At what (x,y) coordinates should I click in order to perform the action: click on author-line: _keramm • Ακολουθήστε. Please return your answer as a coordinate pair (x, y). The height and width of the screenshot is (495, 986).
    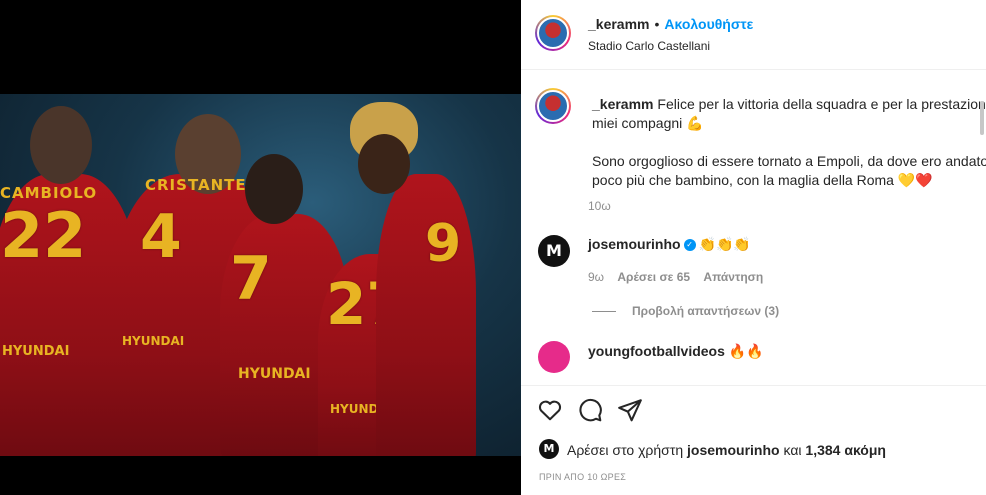
    Looking at the image, I should click on (670, 25).